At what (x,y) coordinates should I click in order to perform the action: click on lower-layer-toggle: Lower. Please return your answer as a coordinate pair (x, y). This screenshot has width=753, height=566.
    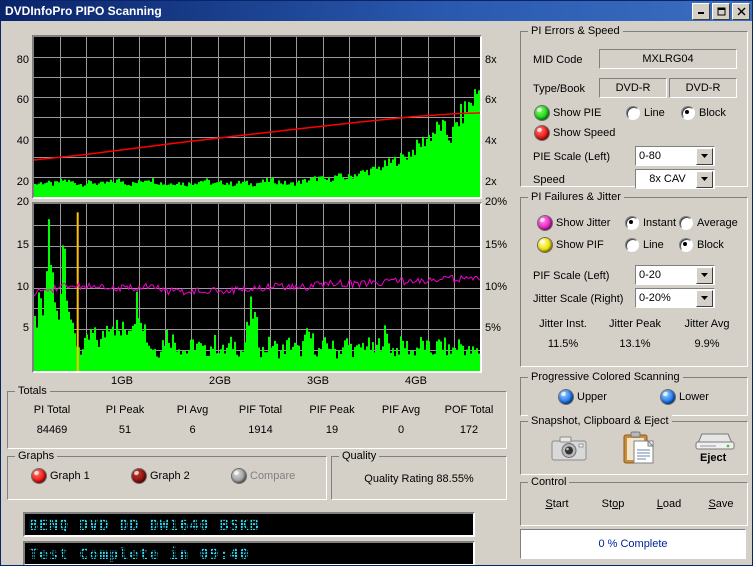
    Looking at the image, I should click on (685, 397).